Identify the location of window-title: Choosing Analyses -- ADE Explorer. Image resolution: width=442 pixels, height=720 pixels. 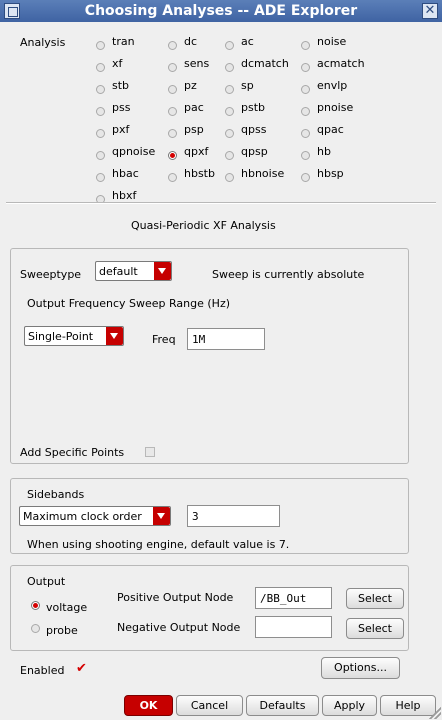
(221, 11).